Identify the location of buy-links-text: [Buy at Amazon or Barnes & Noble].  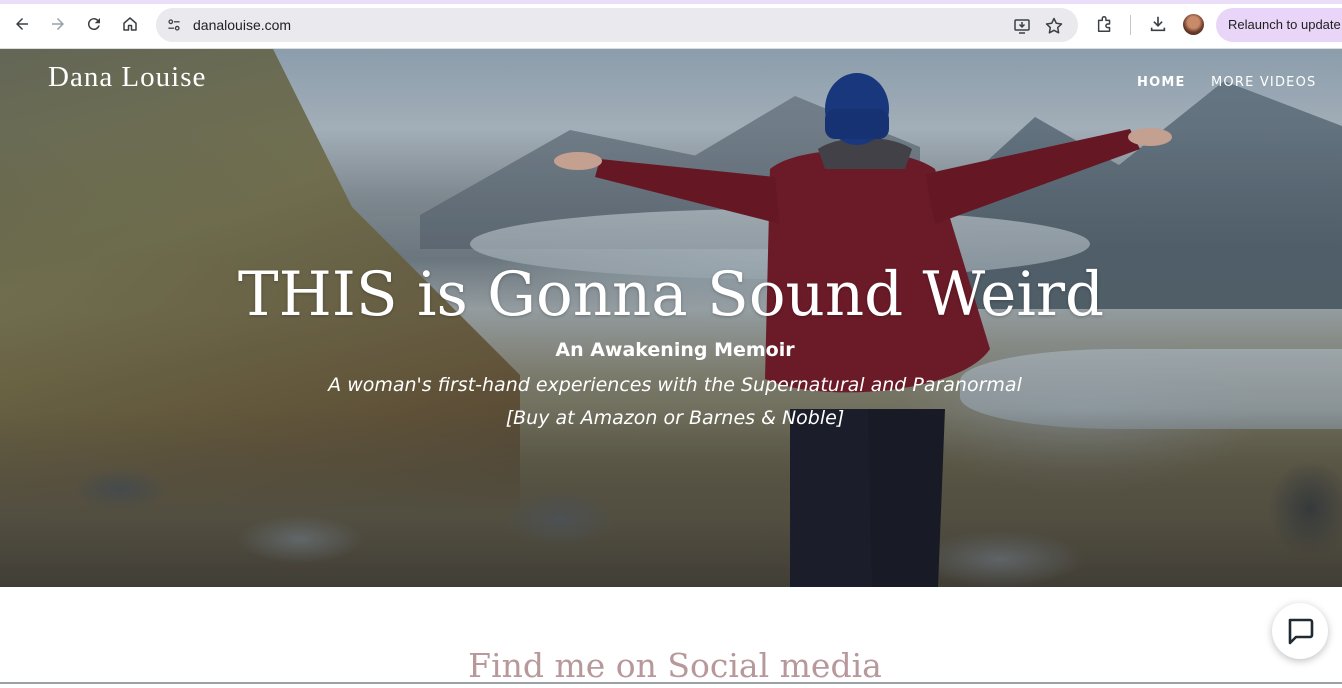
(671, 418).